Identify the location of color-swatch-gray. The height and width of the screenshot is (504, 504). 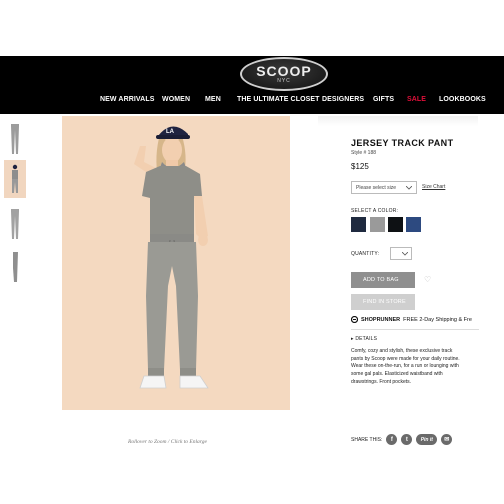
(377, 224).